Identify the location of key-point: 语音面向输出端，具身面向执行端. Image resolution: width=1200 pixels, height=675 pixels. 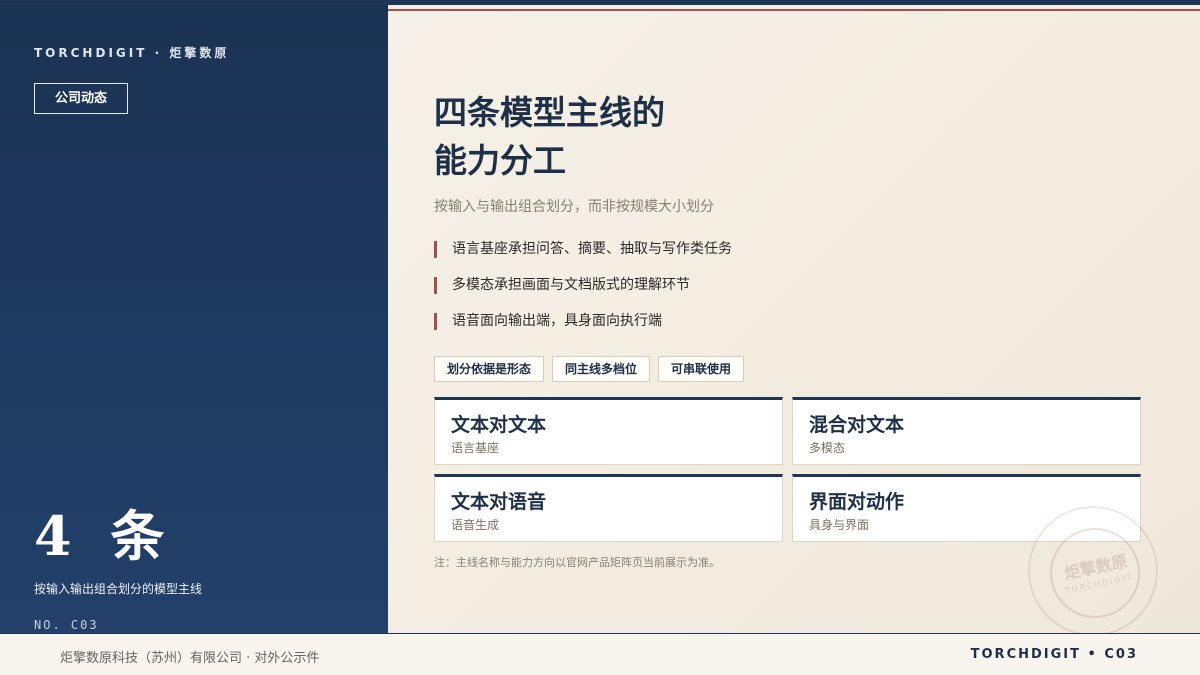
(583, 321).